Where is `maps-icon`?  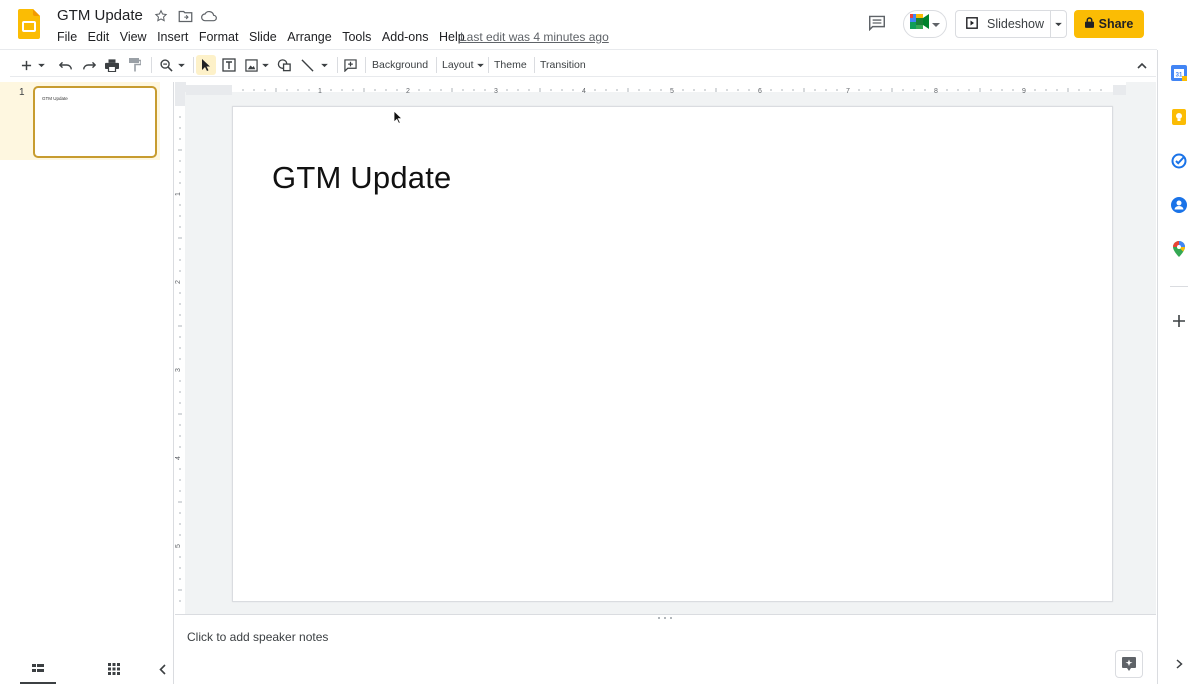
maps-icon is located at coordinates (1179, 249).